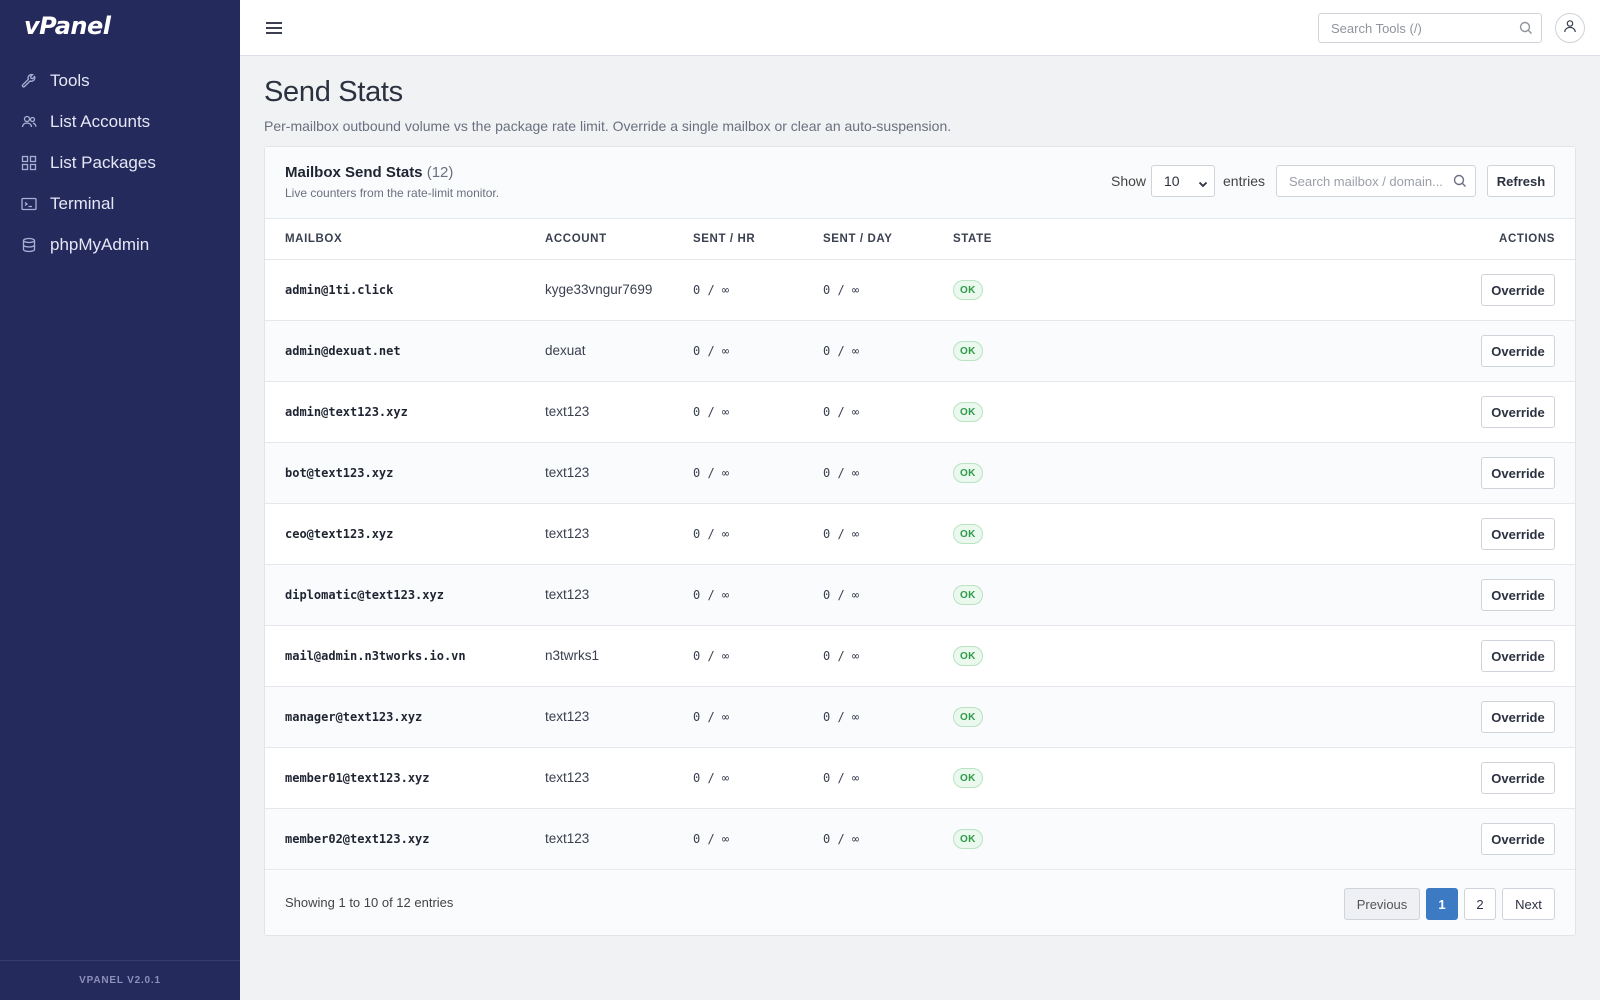 The height and width of the screenshot is (1000, 1600). What do you see at coordinates (29, 122) in the screenshot?
I see `users-icon` at bounding box center [29, 122].